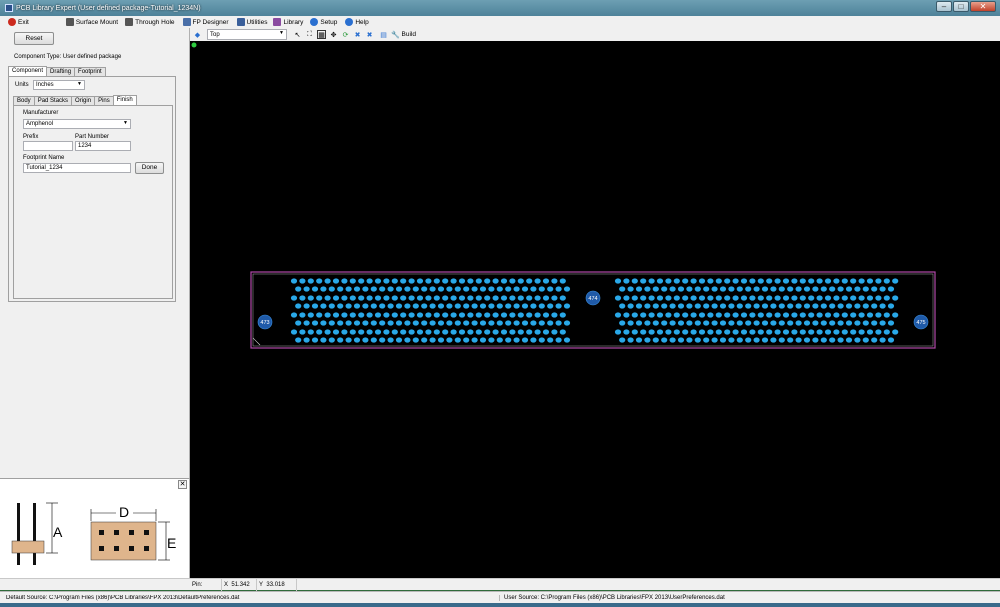  I want to click on utilities-icon, so click(240, 22).